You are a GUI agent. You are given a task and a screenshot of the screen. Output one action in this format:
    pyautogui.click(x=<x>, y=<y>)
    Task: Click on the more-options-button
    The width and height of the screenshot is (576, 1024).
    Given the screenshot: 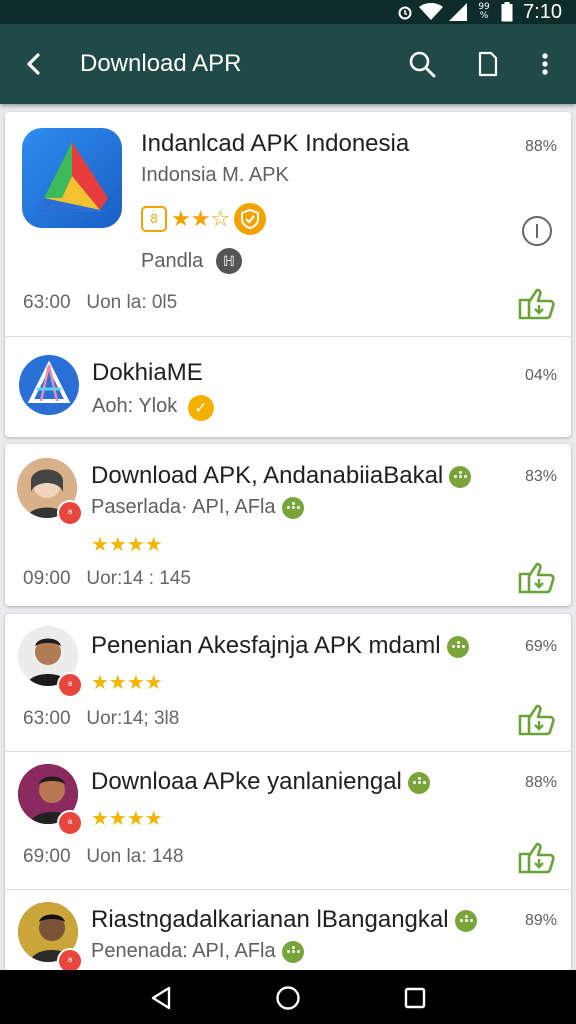 What is the action you would take?
    pyautogui.click(x=545, y=64)
    